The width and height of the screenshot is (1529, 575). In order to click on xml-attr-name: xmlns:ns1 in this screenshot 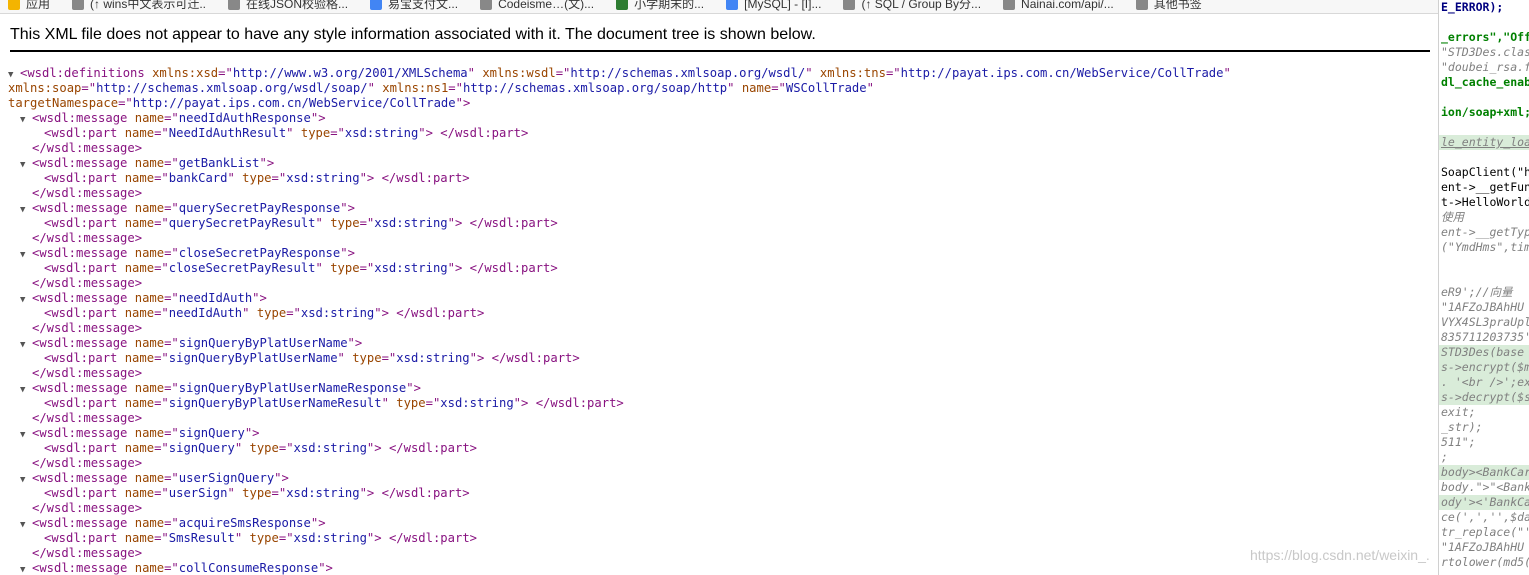, I will do `click(415, 88)`.